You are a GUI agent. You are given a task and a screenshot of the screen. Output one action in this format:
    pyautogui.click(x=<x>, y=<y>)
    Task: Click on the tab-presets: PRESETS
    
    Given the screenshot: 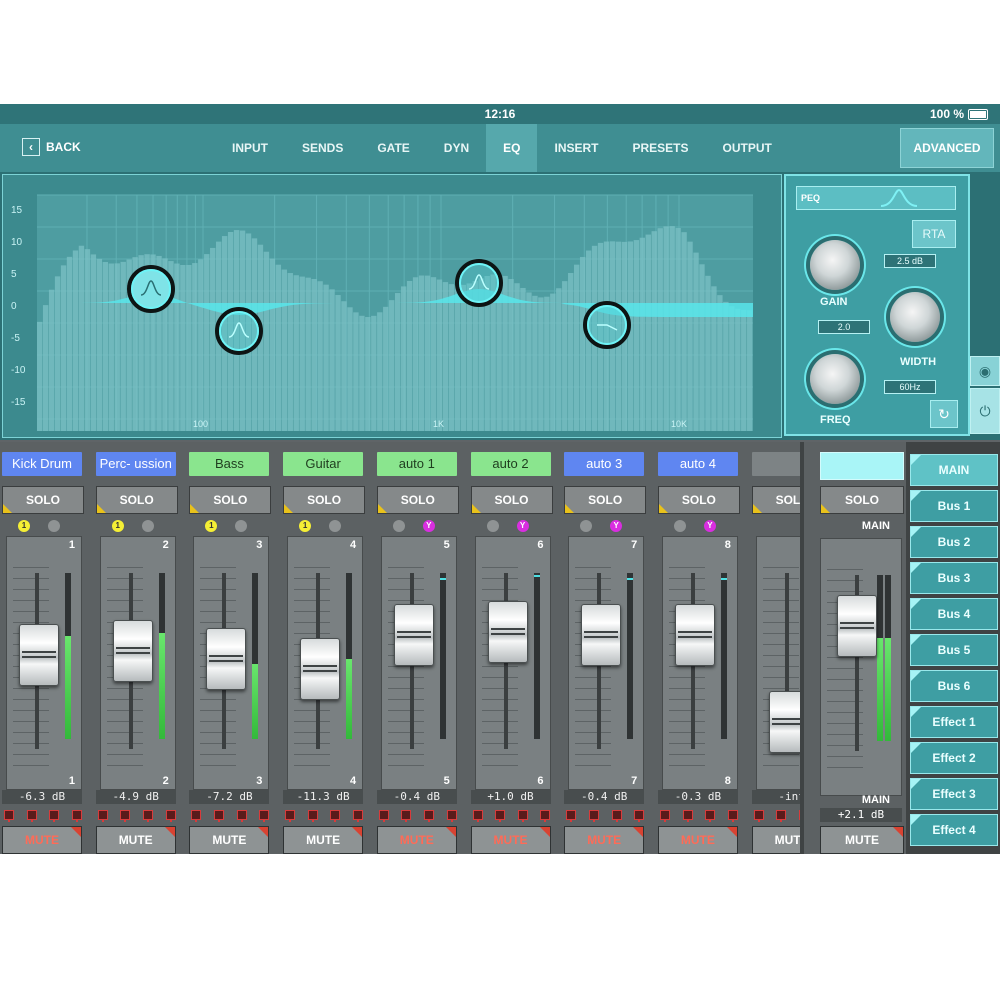 What is the action you would take?
    pyautogui.click(x=661, y=148)
    